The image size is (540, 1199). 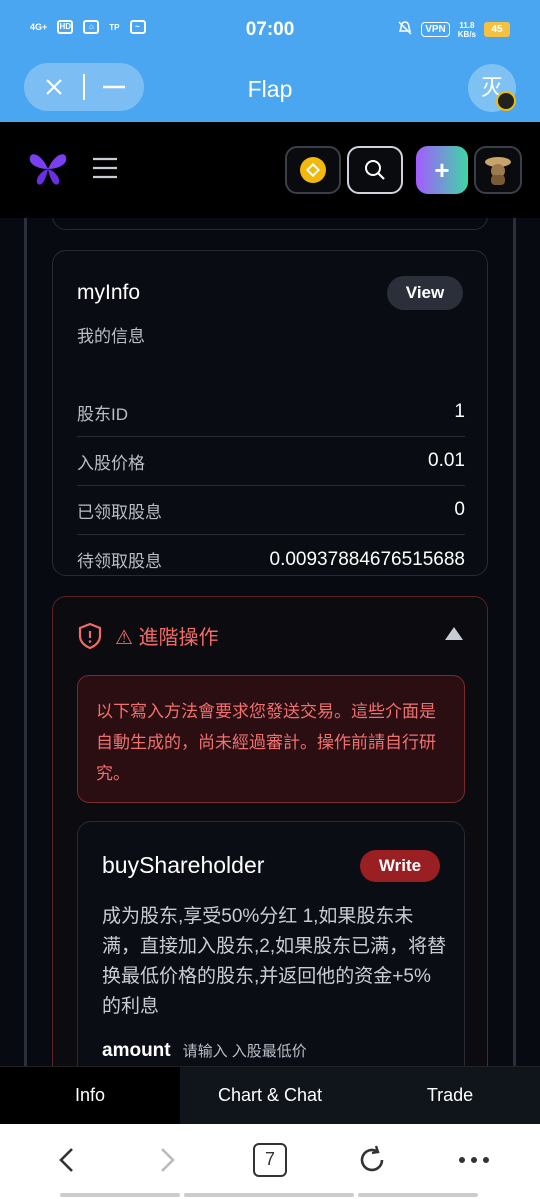 I want to click on info-row: 待领取股息 0.00937884676515688, so click(x=271, y=559).